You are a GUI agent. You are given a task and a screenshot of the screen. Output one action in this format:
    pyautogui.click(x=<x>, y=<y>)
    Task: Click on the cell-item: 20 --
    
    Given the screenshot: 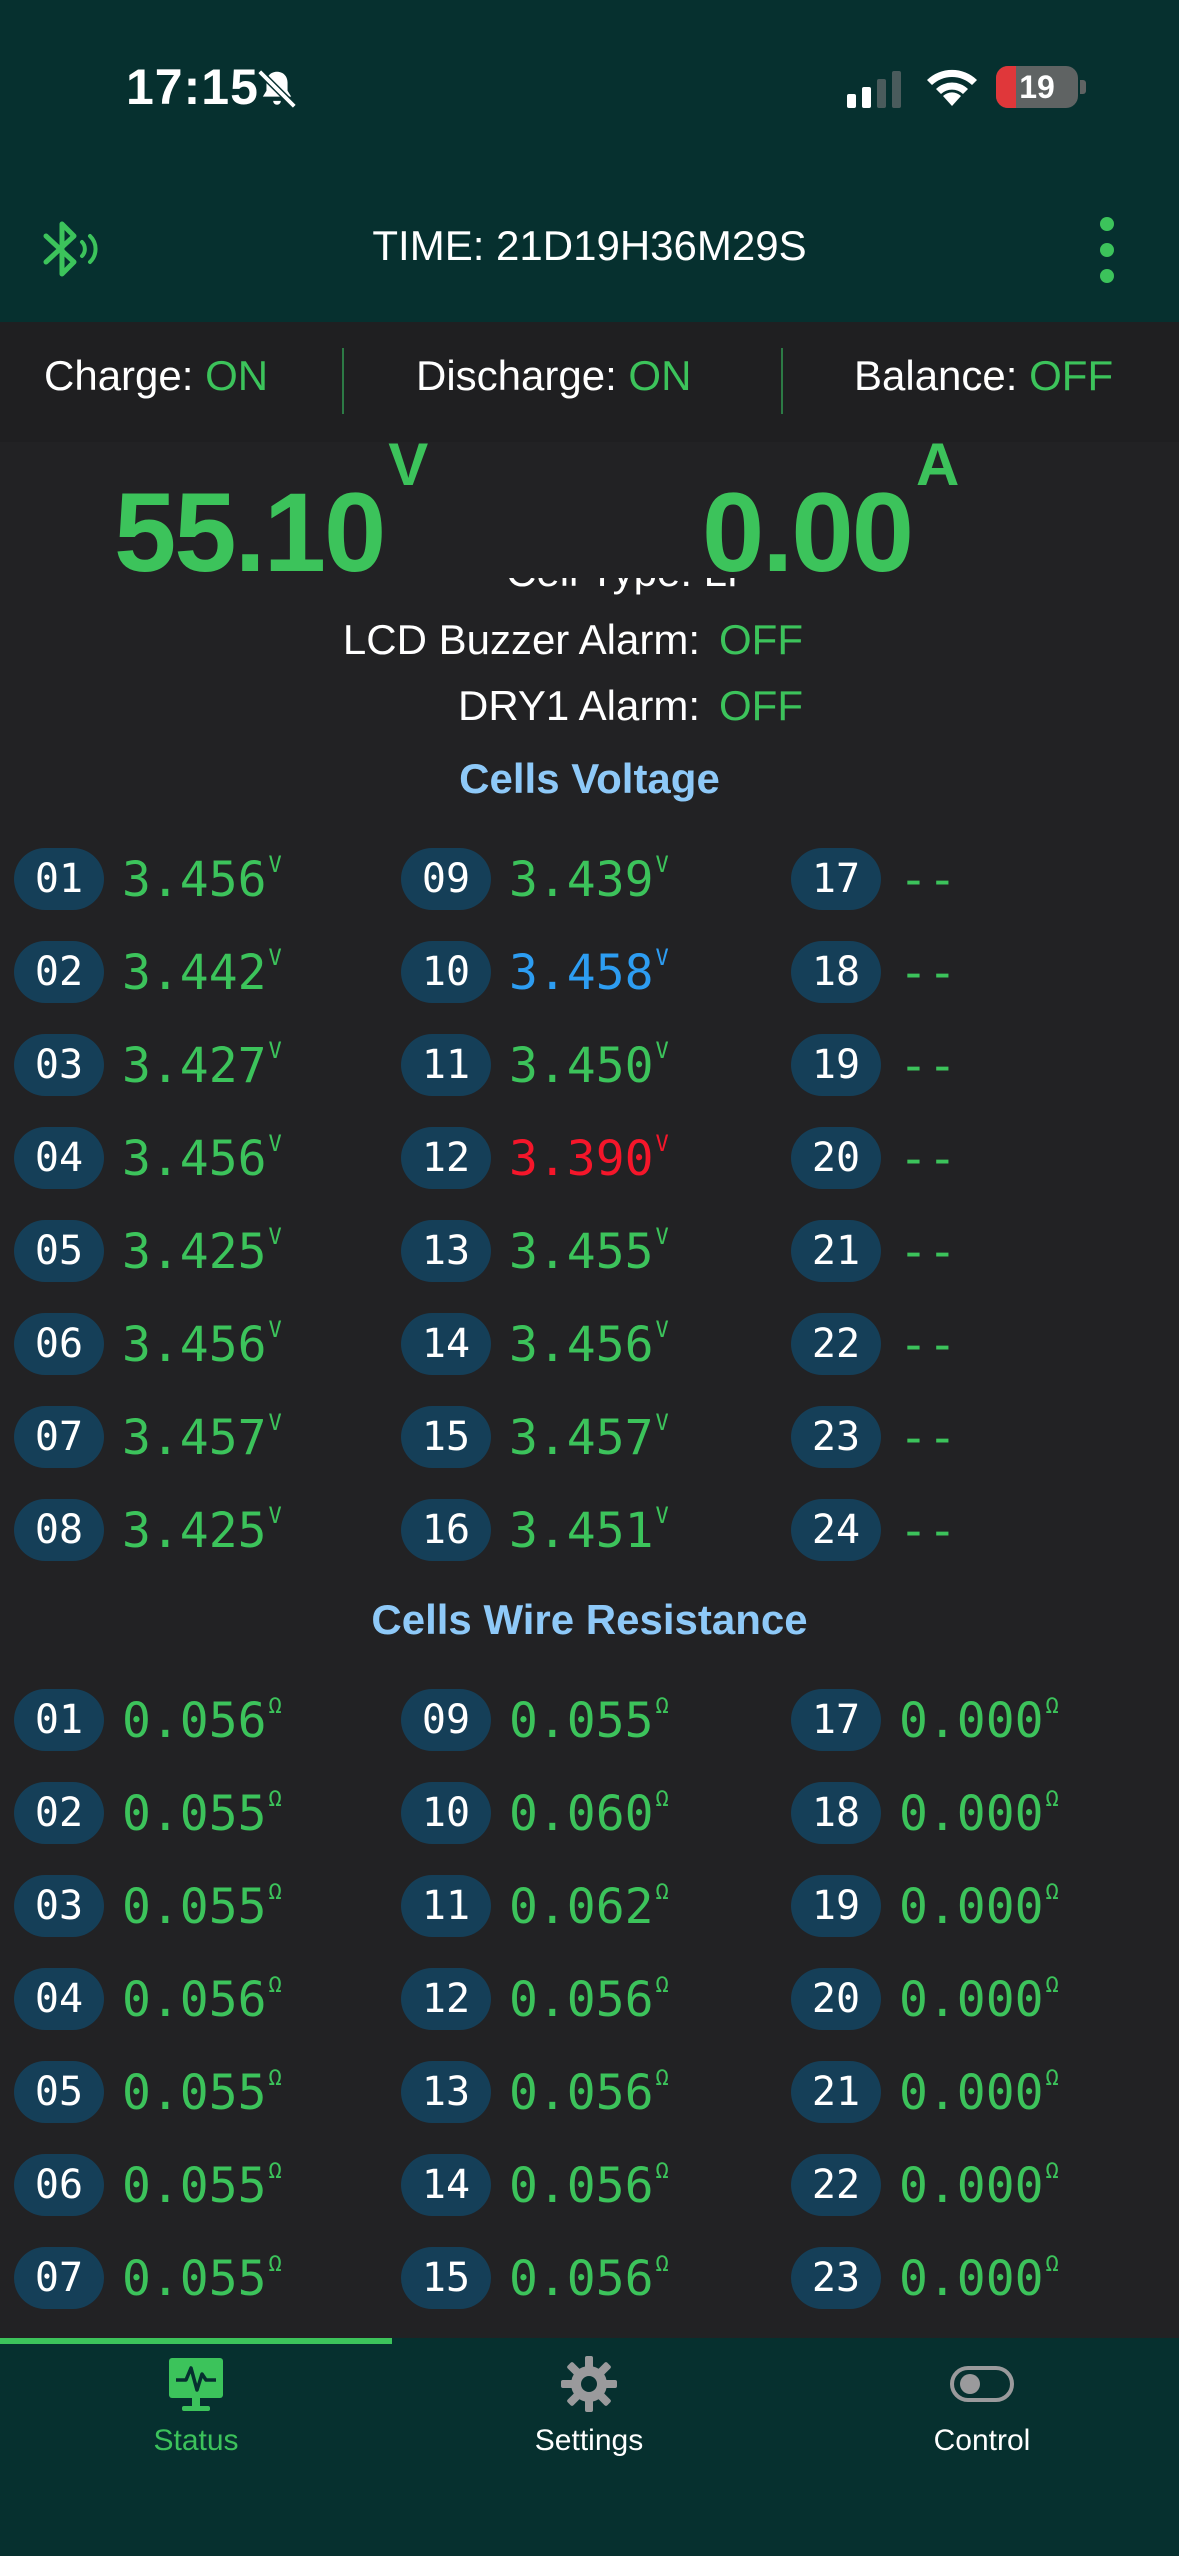 What is the action you would take?
    pyautogui.click(x=971, y=1158)
    